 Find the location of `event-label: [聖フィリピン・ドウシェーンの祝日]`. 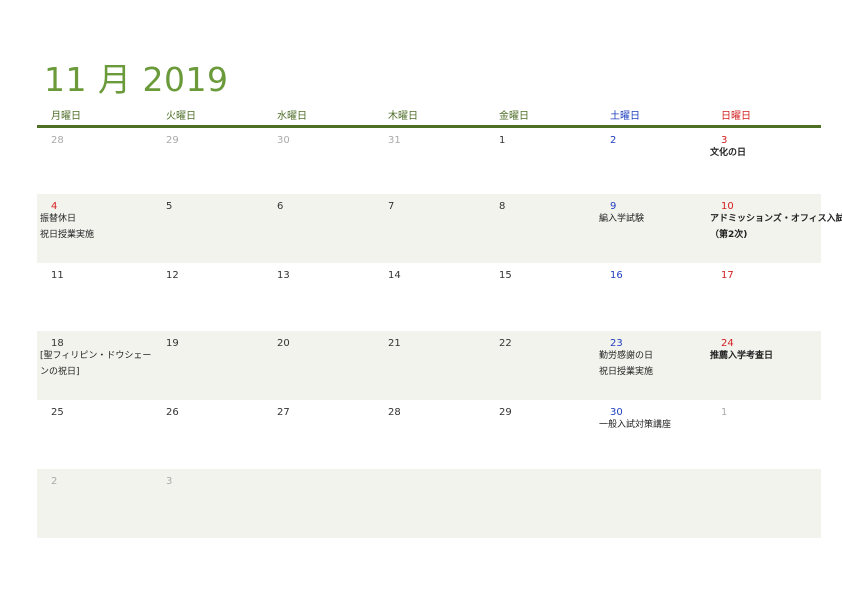

event-label: [聖フィリピン・ドウシェーンの祝日] is located at coordinates (96, 364).